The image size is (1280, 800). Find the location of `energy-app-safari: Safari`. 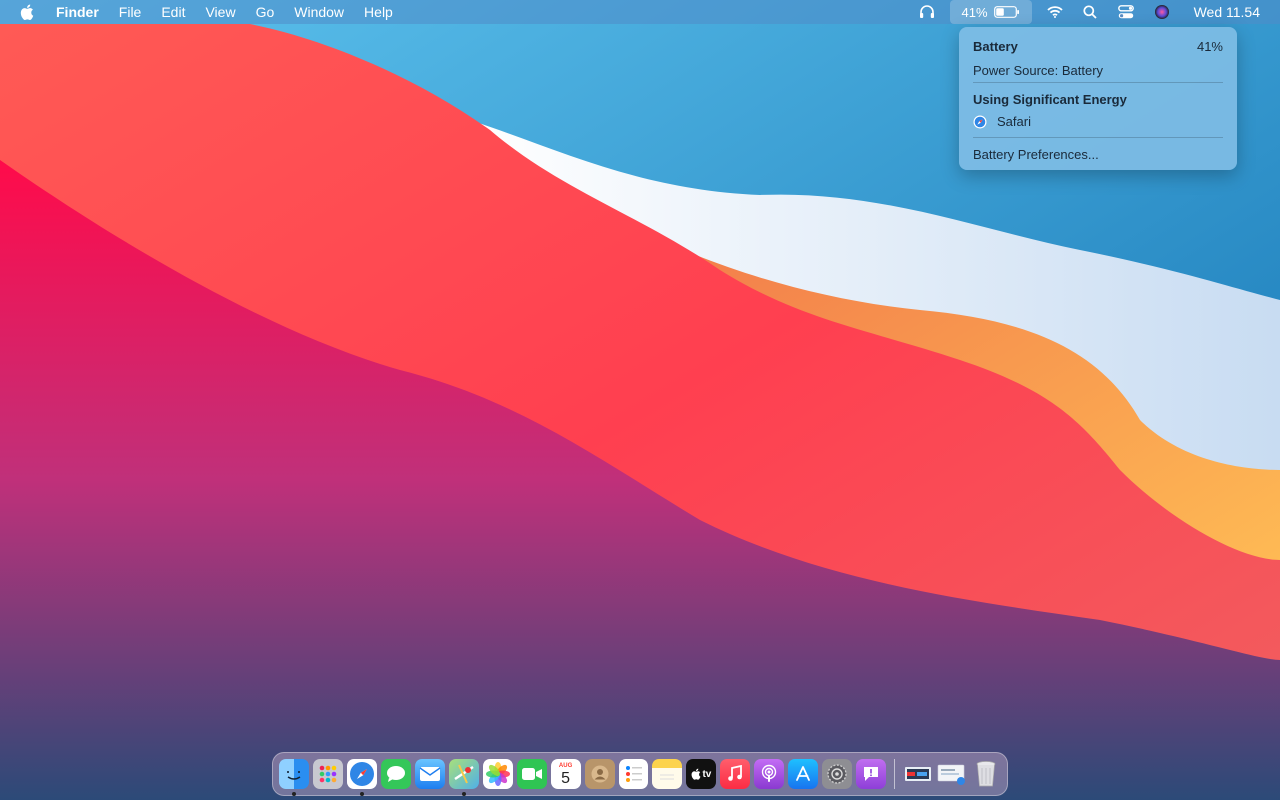

energy-app-safari: Safari is located at coordinates (1098, 121).